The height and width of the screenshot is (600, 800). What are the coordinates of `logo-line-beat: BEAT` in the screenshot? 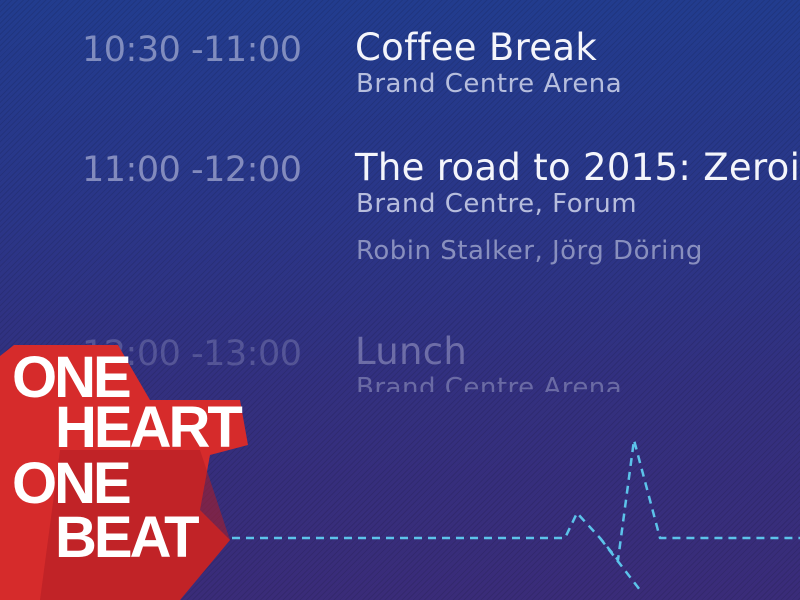 It's located at (127, 537).